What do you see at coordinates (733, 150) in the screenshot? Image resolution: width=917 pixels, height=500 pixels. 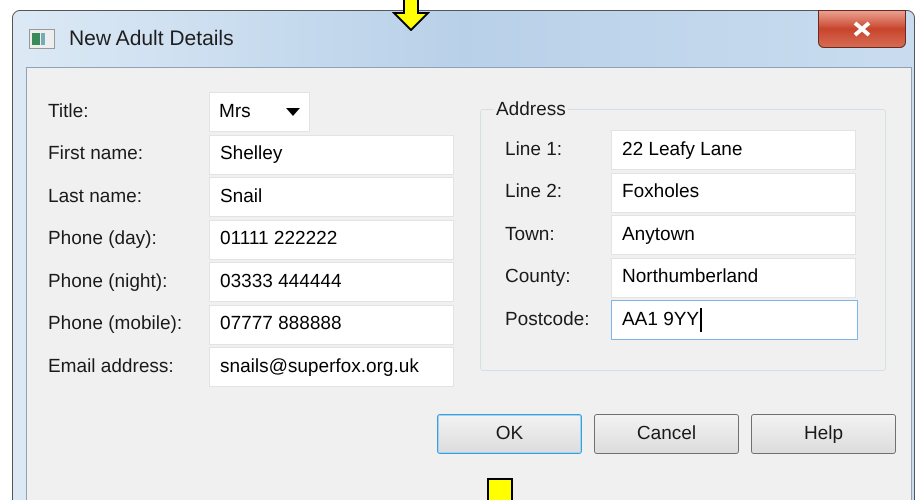 I see `text-field: 22 Leafy Lane` at bounding box center [733, 150].